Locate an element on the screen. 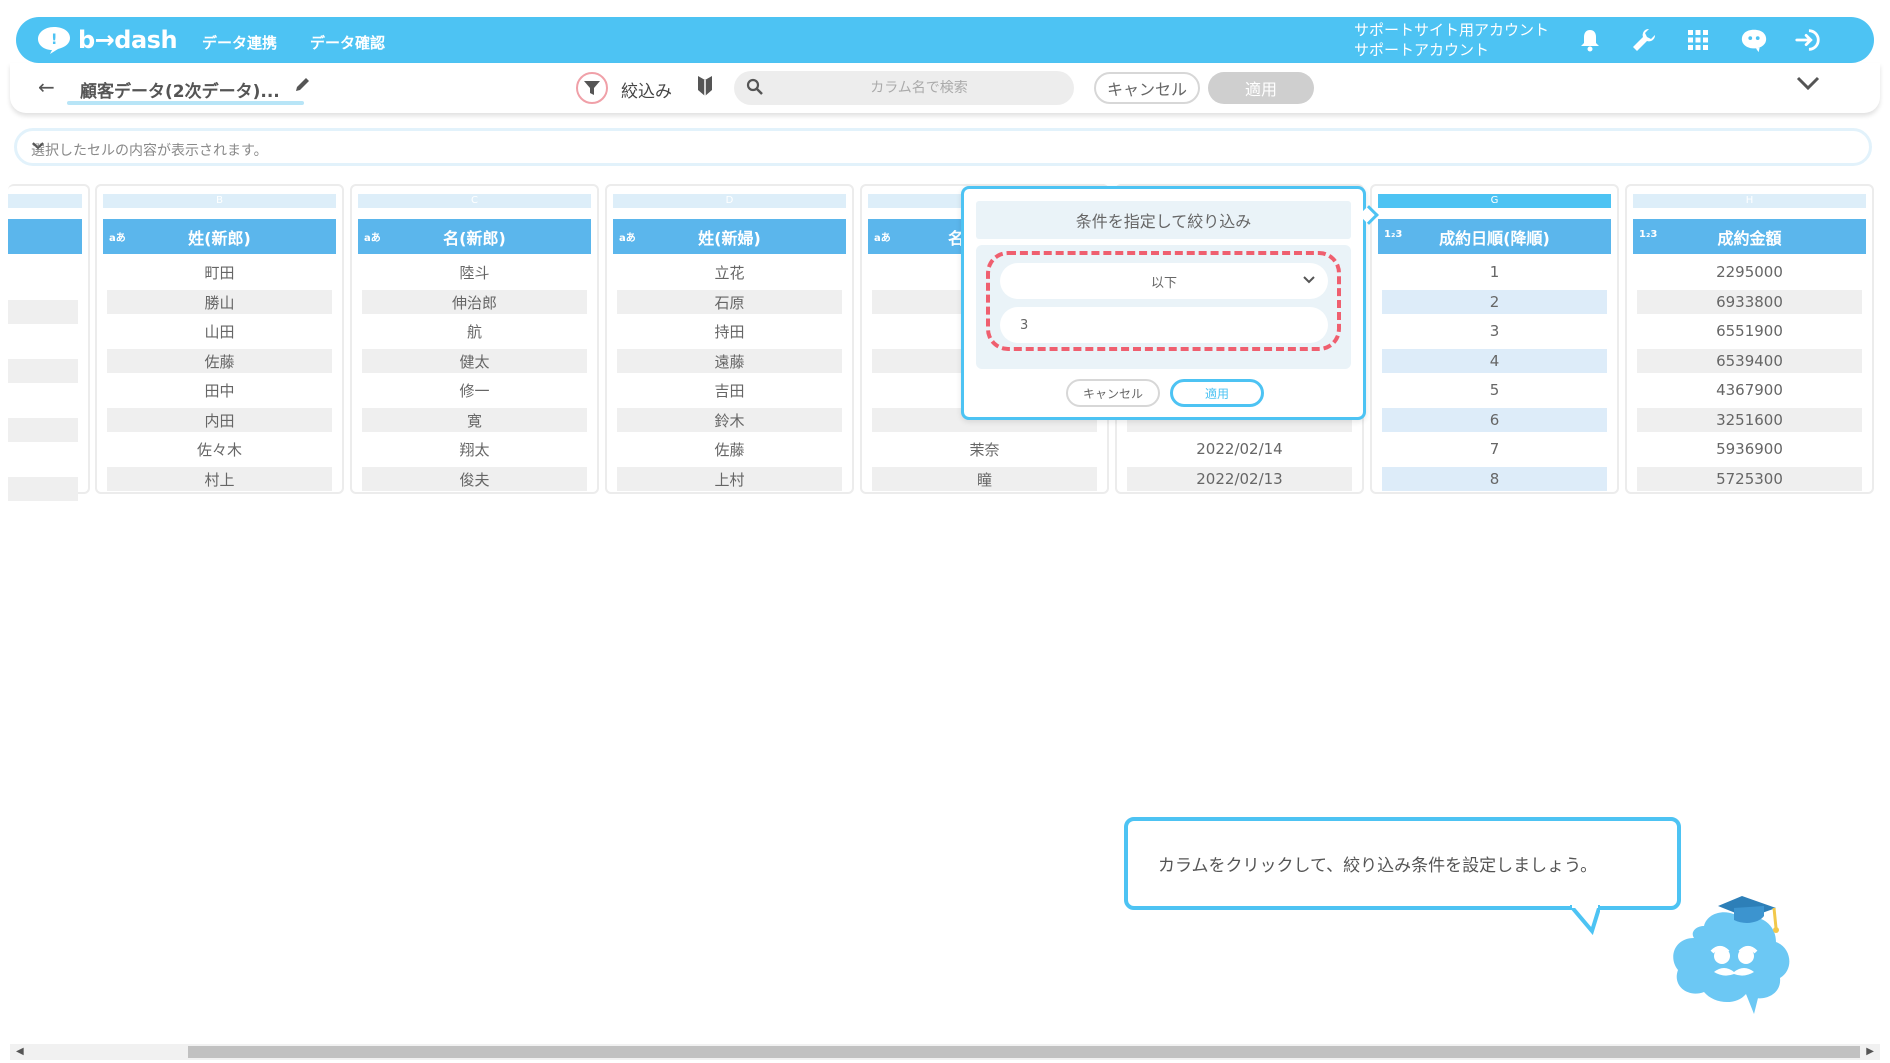  column-header: aあ 姓(新婦) is located at coordinates (729, 236).